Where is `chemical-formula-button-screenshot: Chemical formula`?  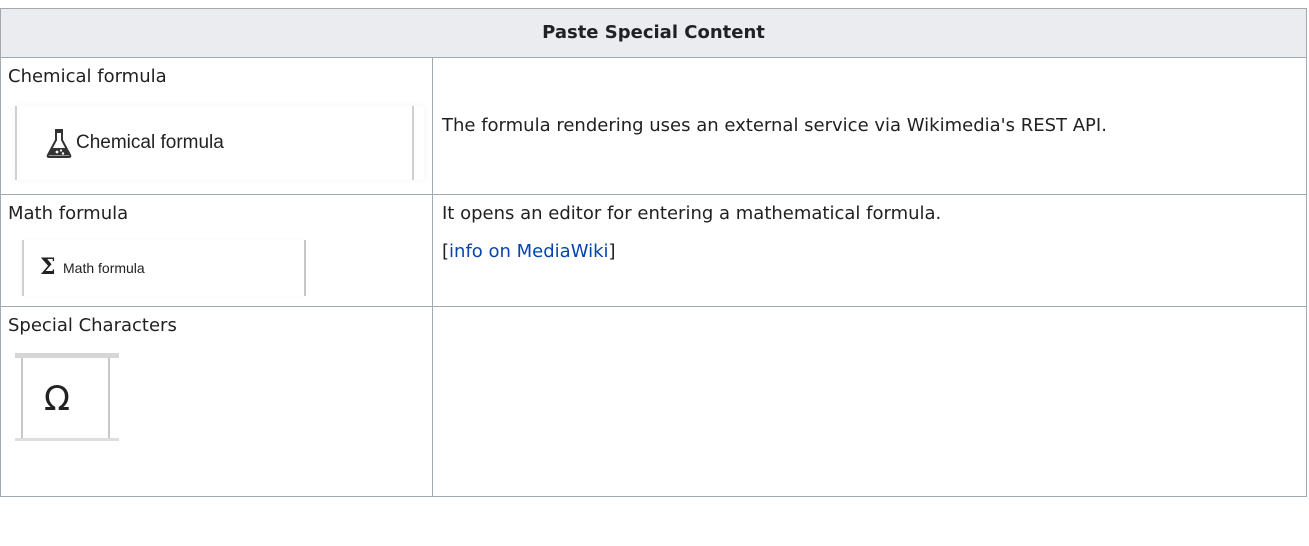
chemical-formula-button-screenshot: Chemical formula is located at coordinates (219, 143).